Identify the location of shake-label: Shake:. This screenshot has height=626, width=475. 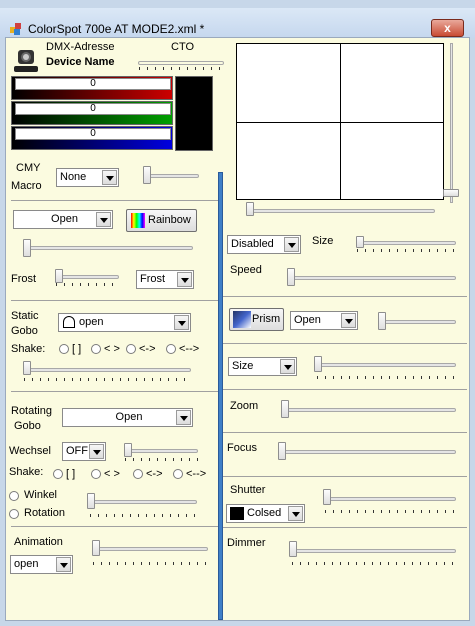
(28, 349).